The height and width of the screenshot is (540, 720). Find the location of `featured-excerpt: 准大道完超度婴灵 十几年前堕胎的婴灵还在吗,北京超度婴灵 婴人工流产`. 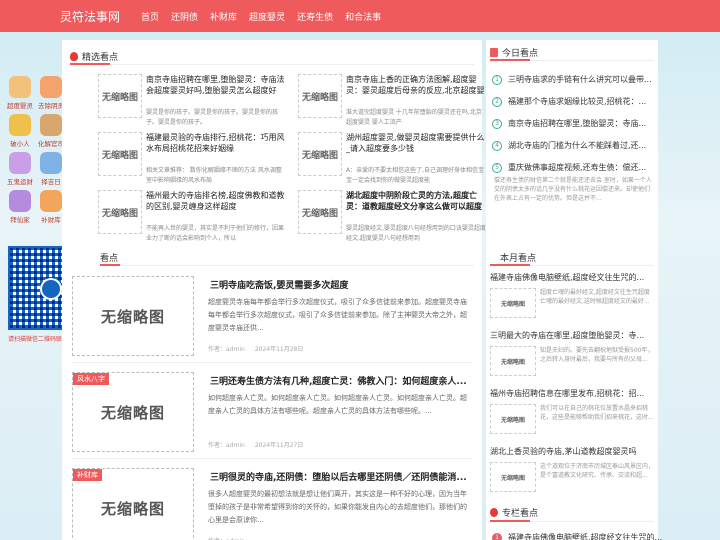

featured-excerpt: 准大道完超度婴灵 十几年前堕胎的婴灵还在吗,北京超度婴灵 婴人工流产 is located at coordinates (414, 117).